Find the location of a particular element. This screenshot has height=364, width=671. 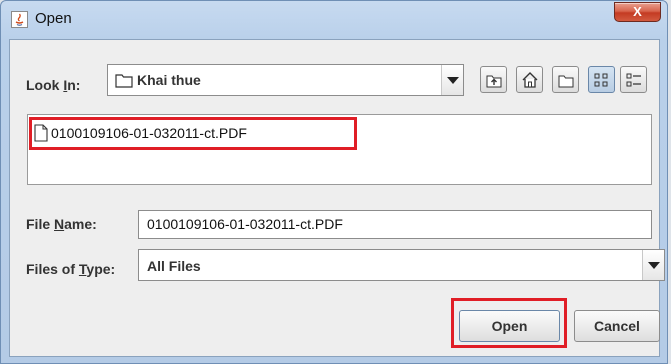

file-name-label: File Name: is located at coordinates (61, 224).